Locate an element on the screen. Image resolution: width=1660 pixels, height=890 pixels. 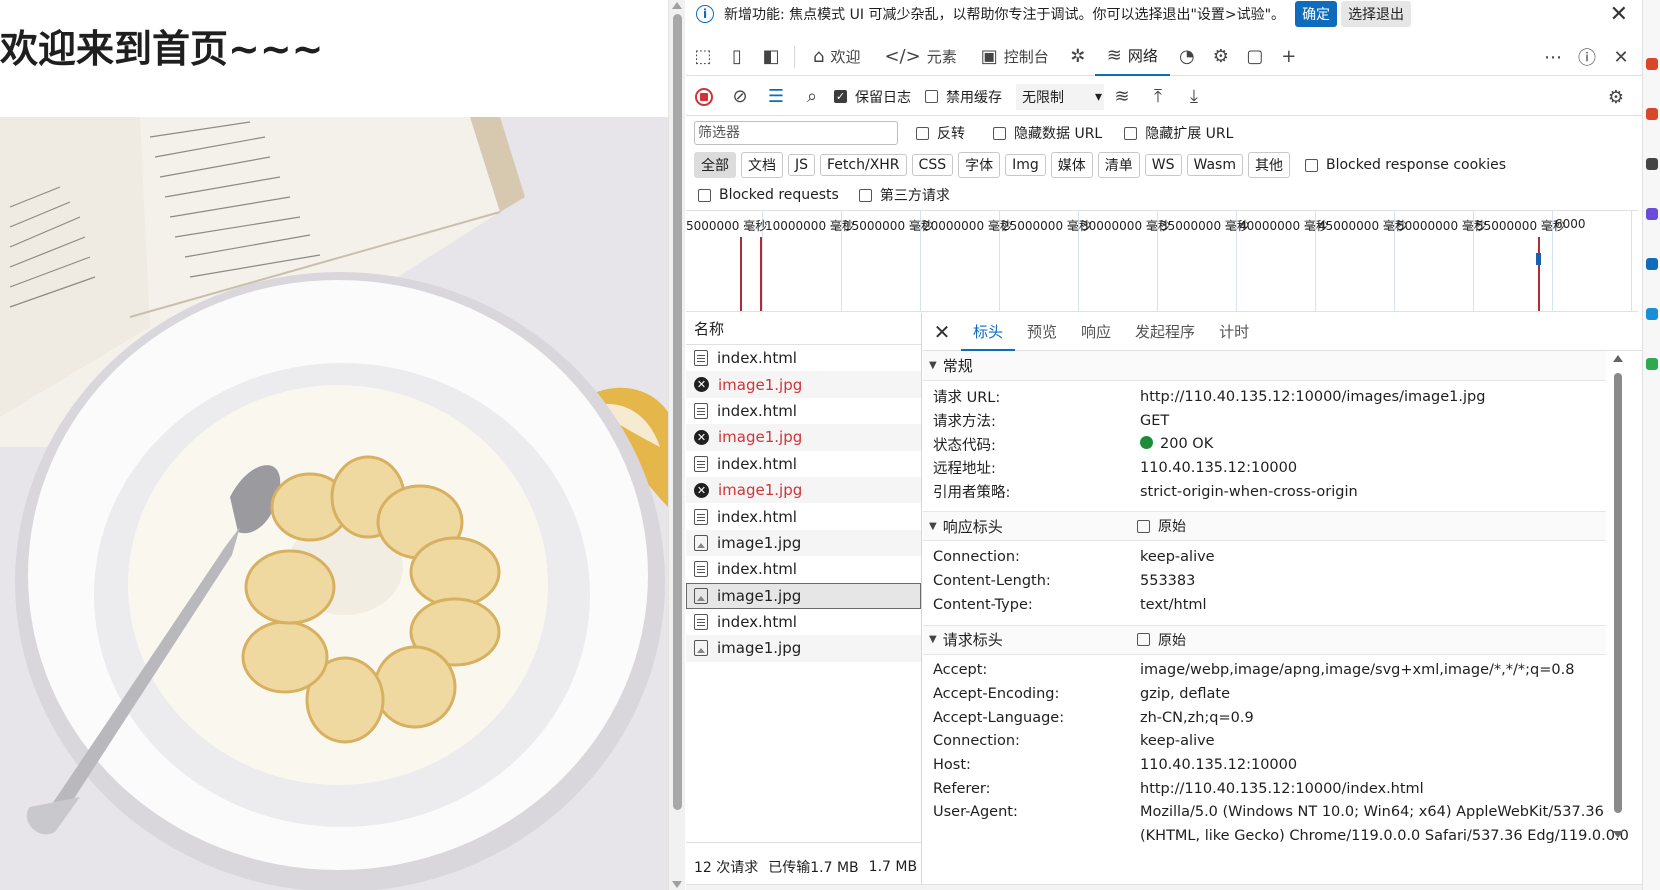
inspect-icon: ⬚ is located at coordinates (703, 57).